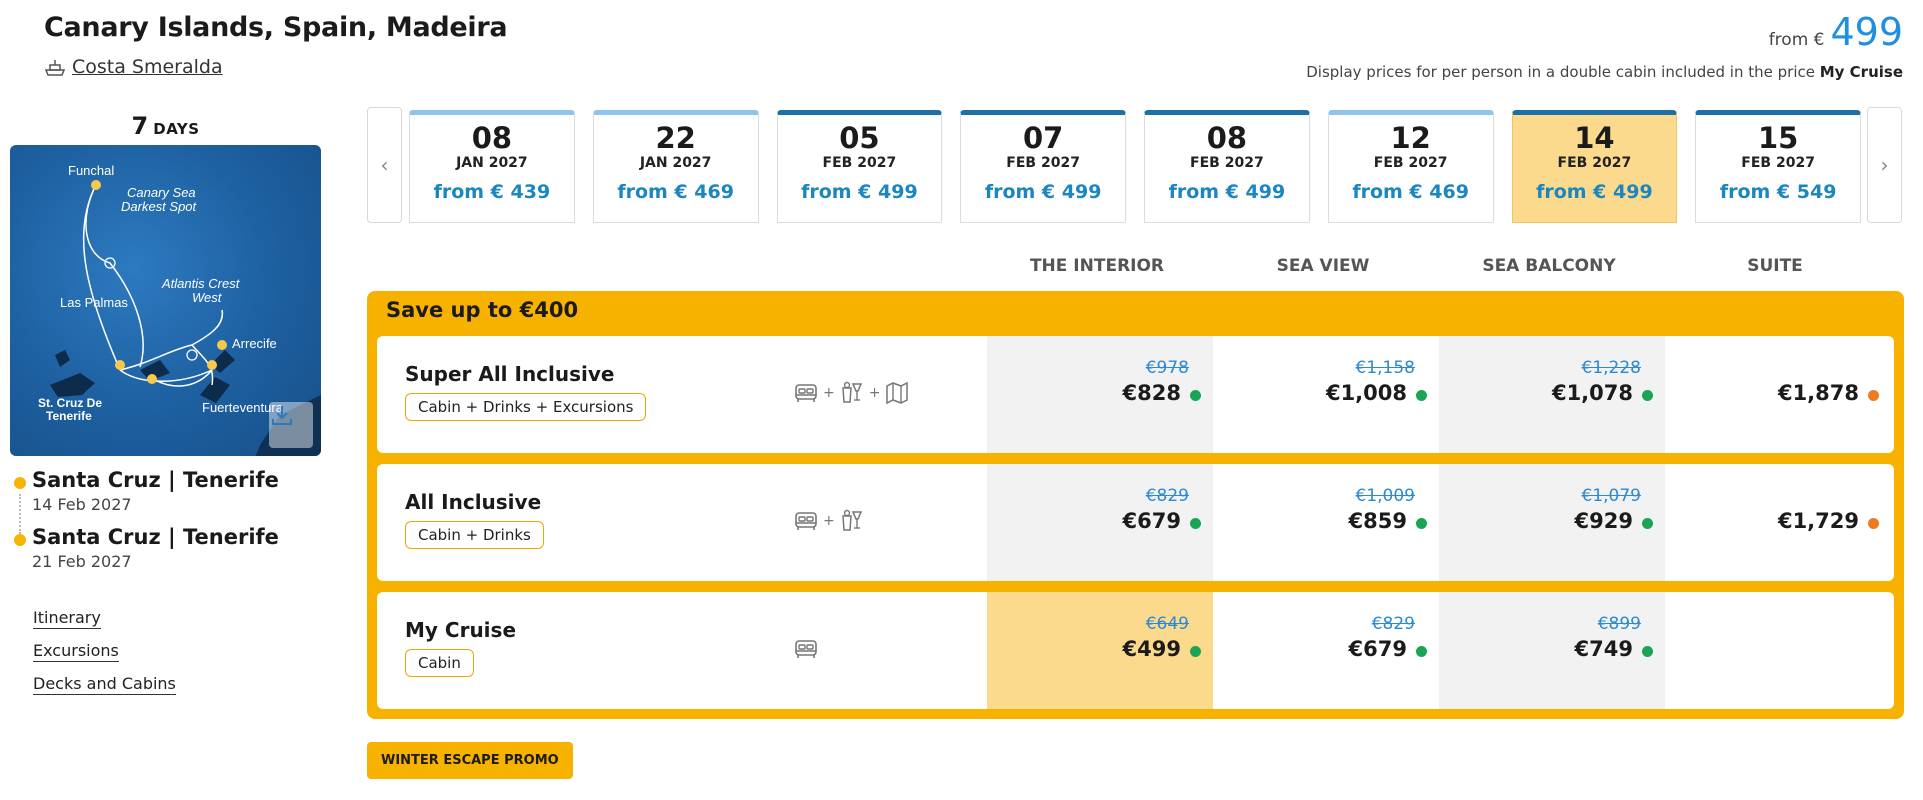 The height and width of the screenshot is (800, 1923). What do you see at coordinates (1100, 650) in the screenshot?
I see `price-option: €649 €499` at bounding box center [1100, 650].